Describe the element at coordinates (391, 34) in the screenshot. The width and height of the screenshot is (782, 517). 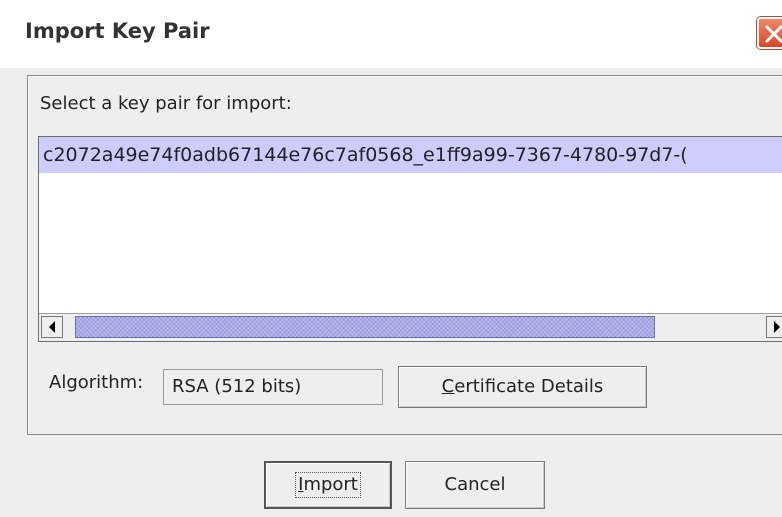
I see `title-bar: Import Key Pair` at that location.